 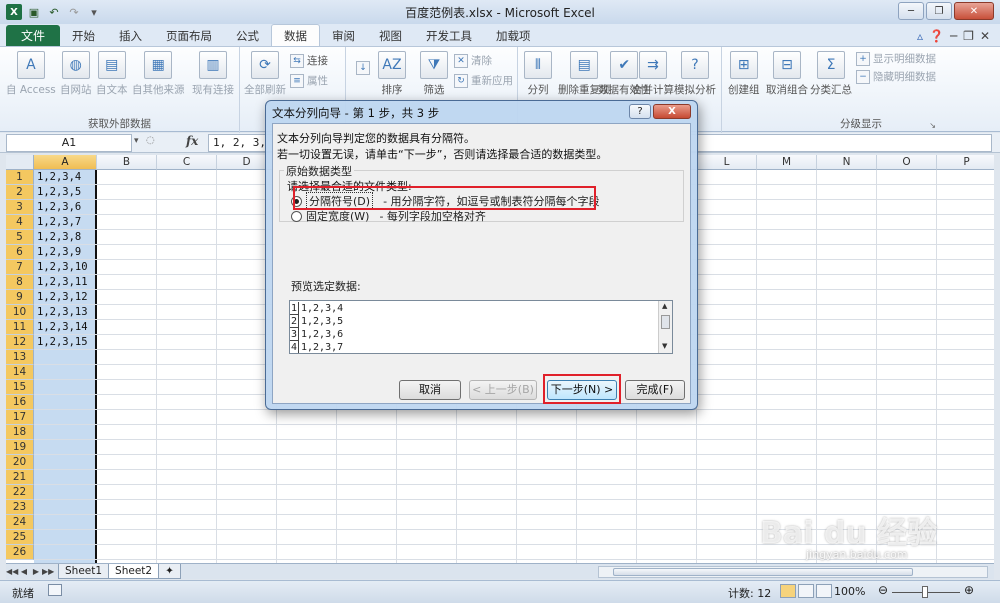 I want to click on formula-bar-expand-icon: ◌, so click(x=150, y=140).